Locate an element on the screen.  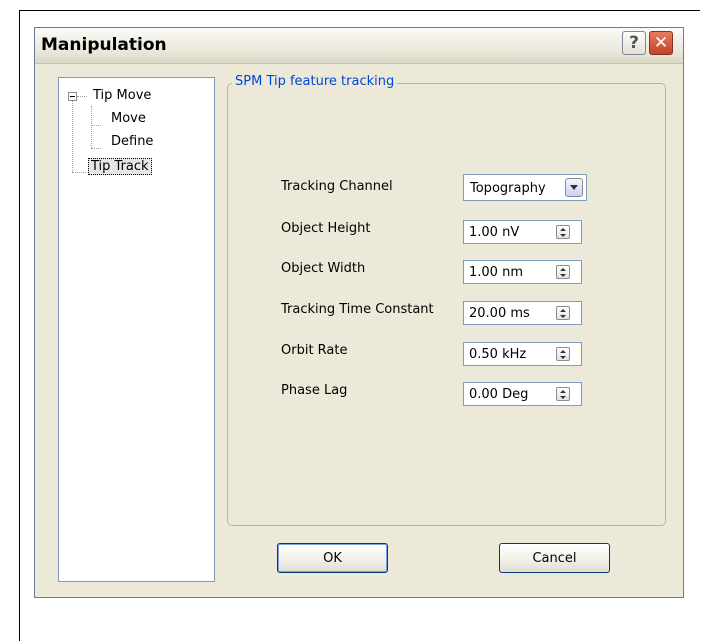
phase-lag-input: 0.00 Deg is located at coordinates (522, 394).